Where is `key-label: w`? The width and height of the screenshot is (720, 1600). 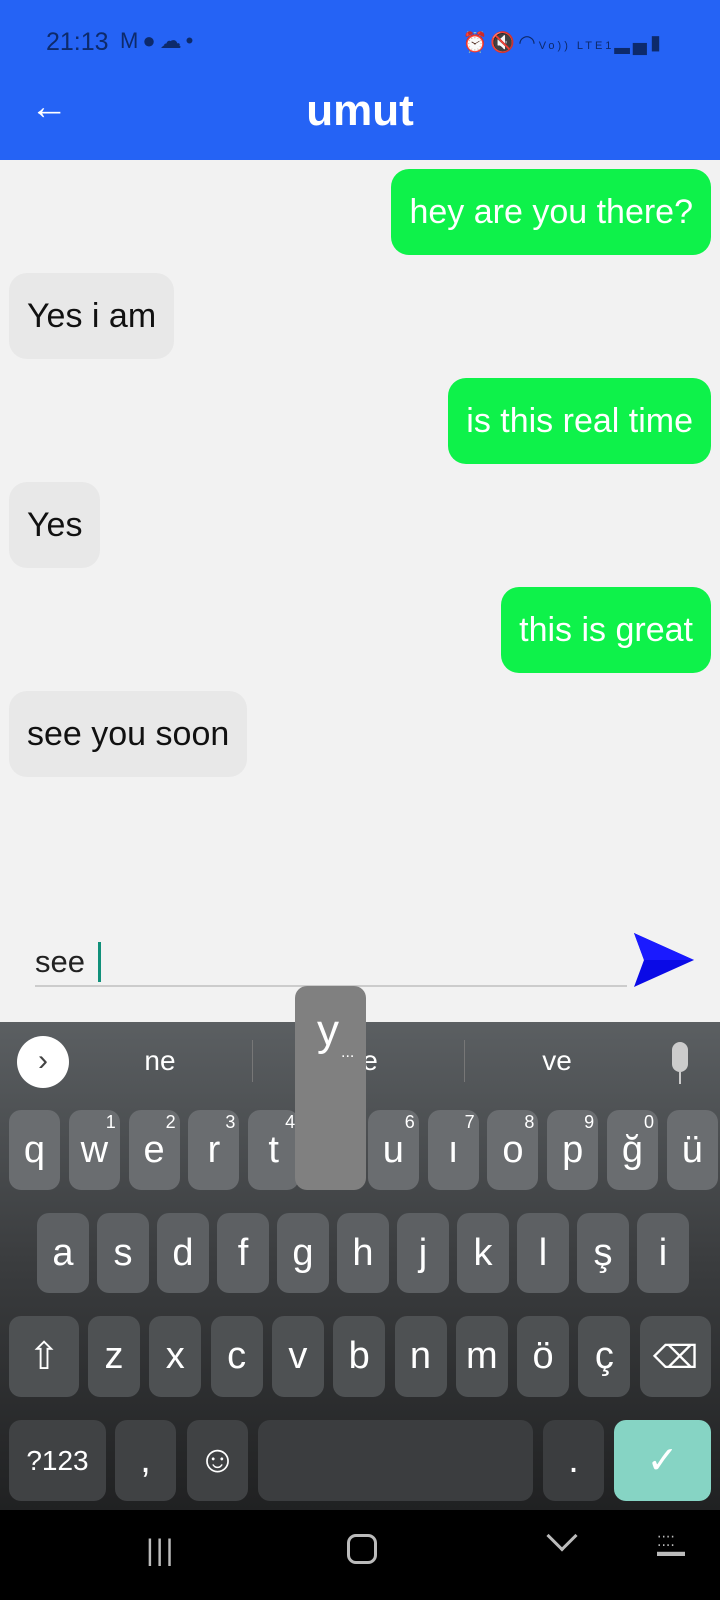
key-label: w is located at coordinates (94, 1149).